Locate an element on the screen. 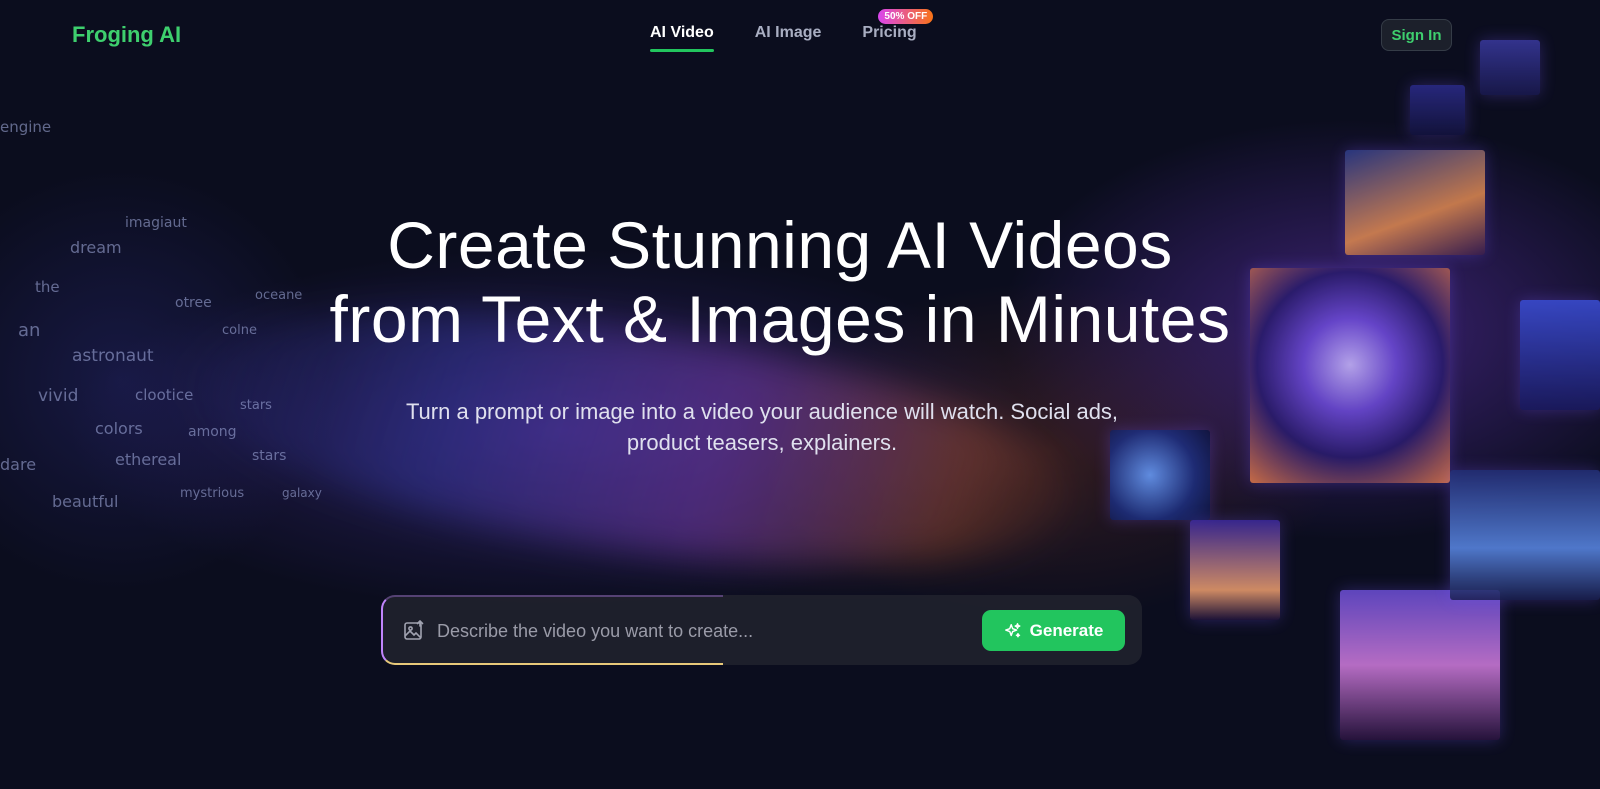 The height and width of the screenshot is (789, 1600). prompt-bar: Generate is located at coordinates (761, 630).